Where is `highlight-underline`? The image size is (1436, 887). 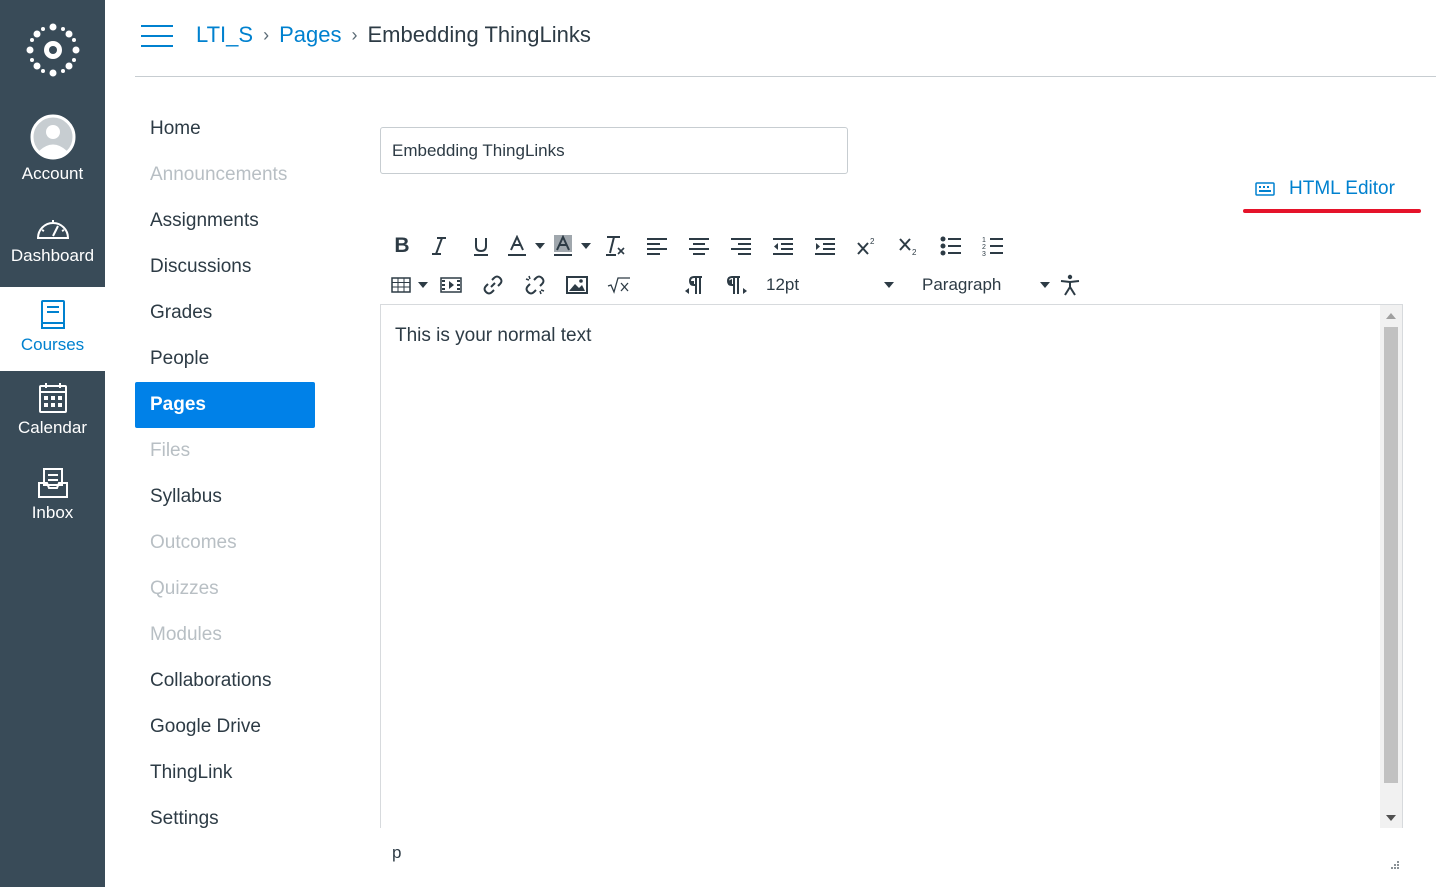 highlight-underline is located at coordinates (1332, 211).